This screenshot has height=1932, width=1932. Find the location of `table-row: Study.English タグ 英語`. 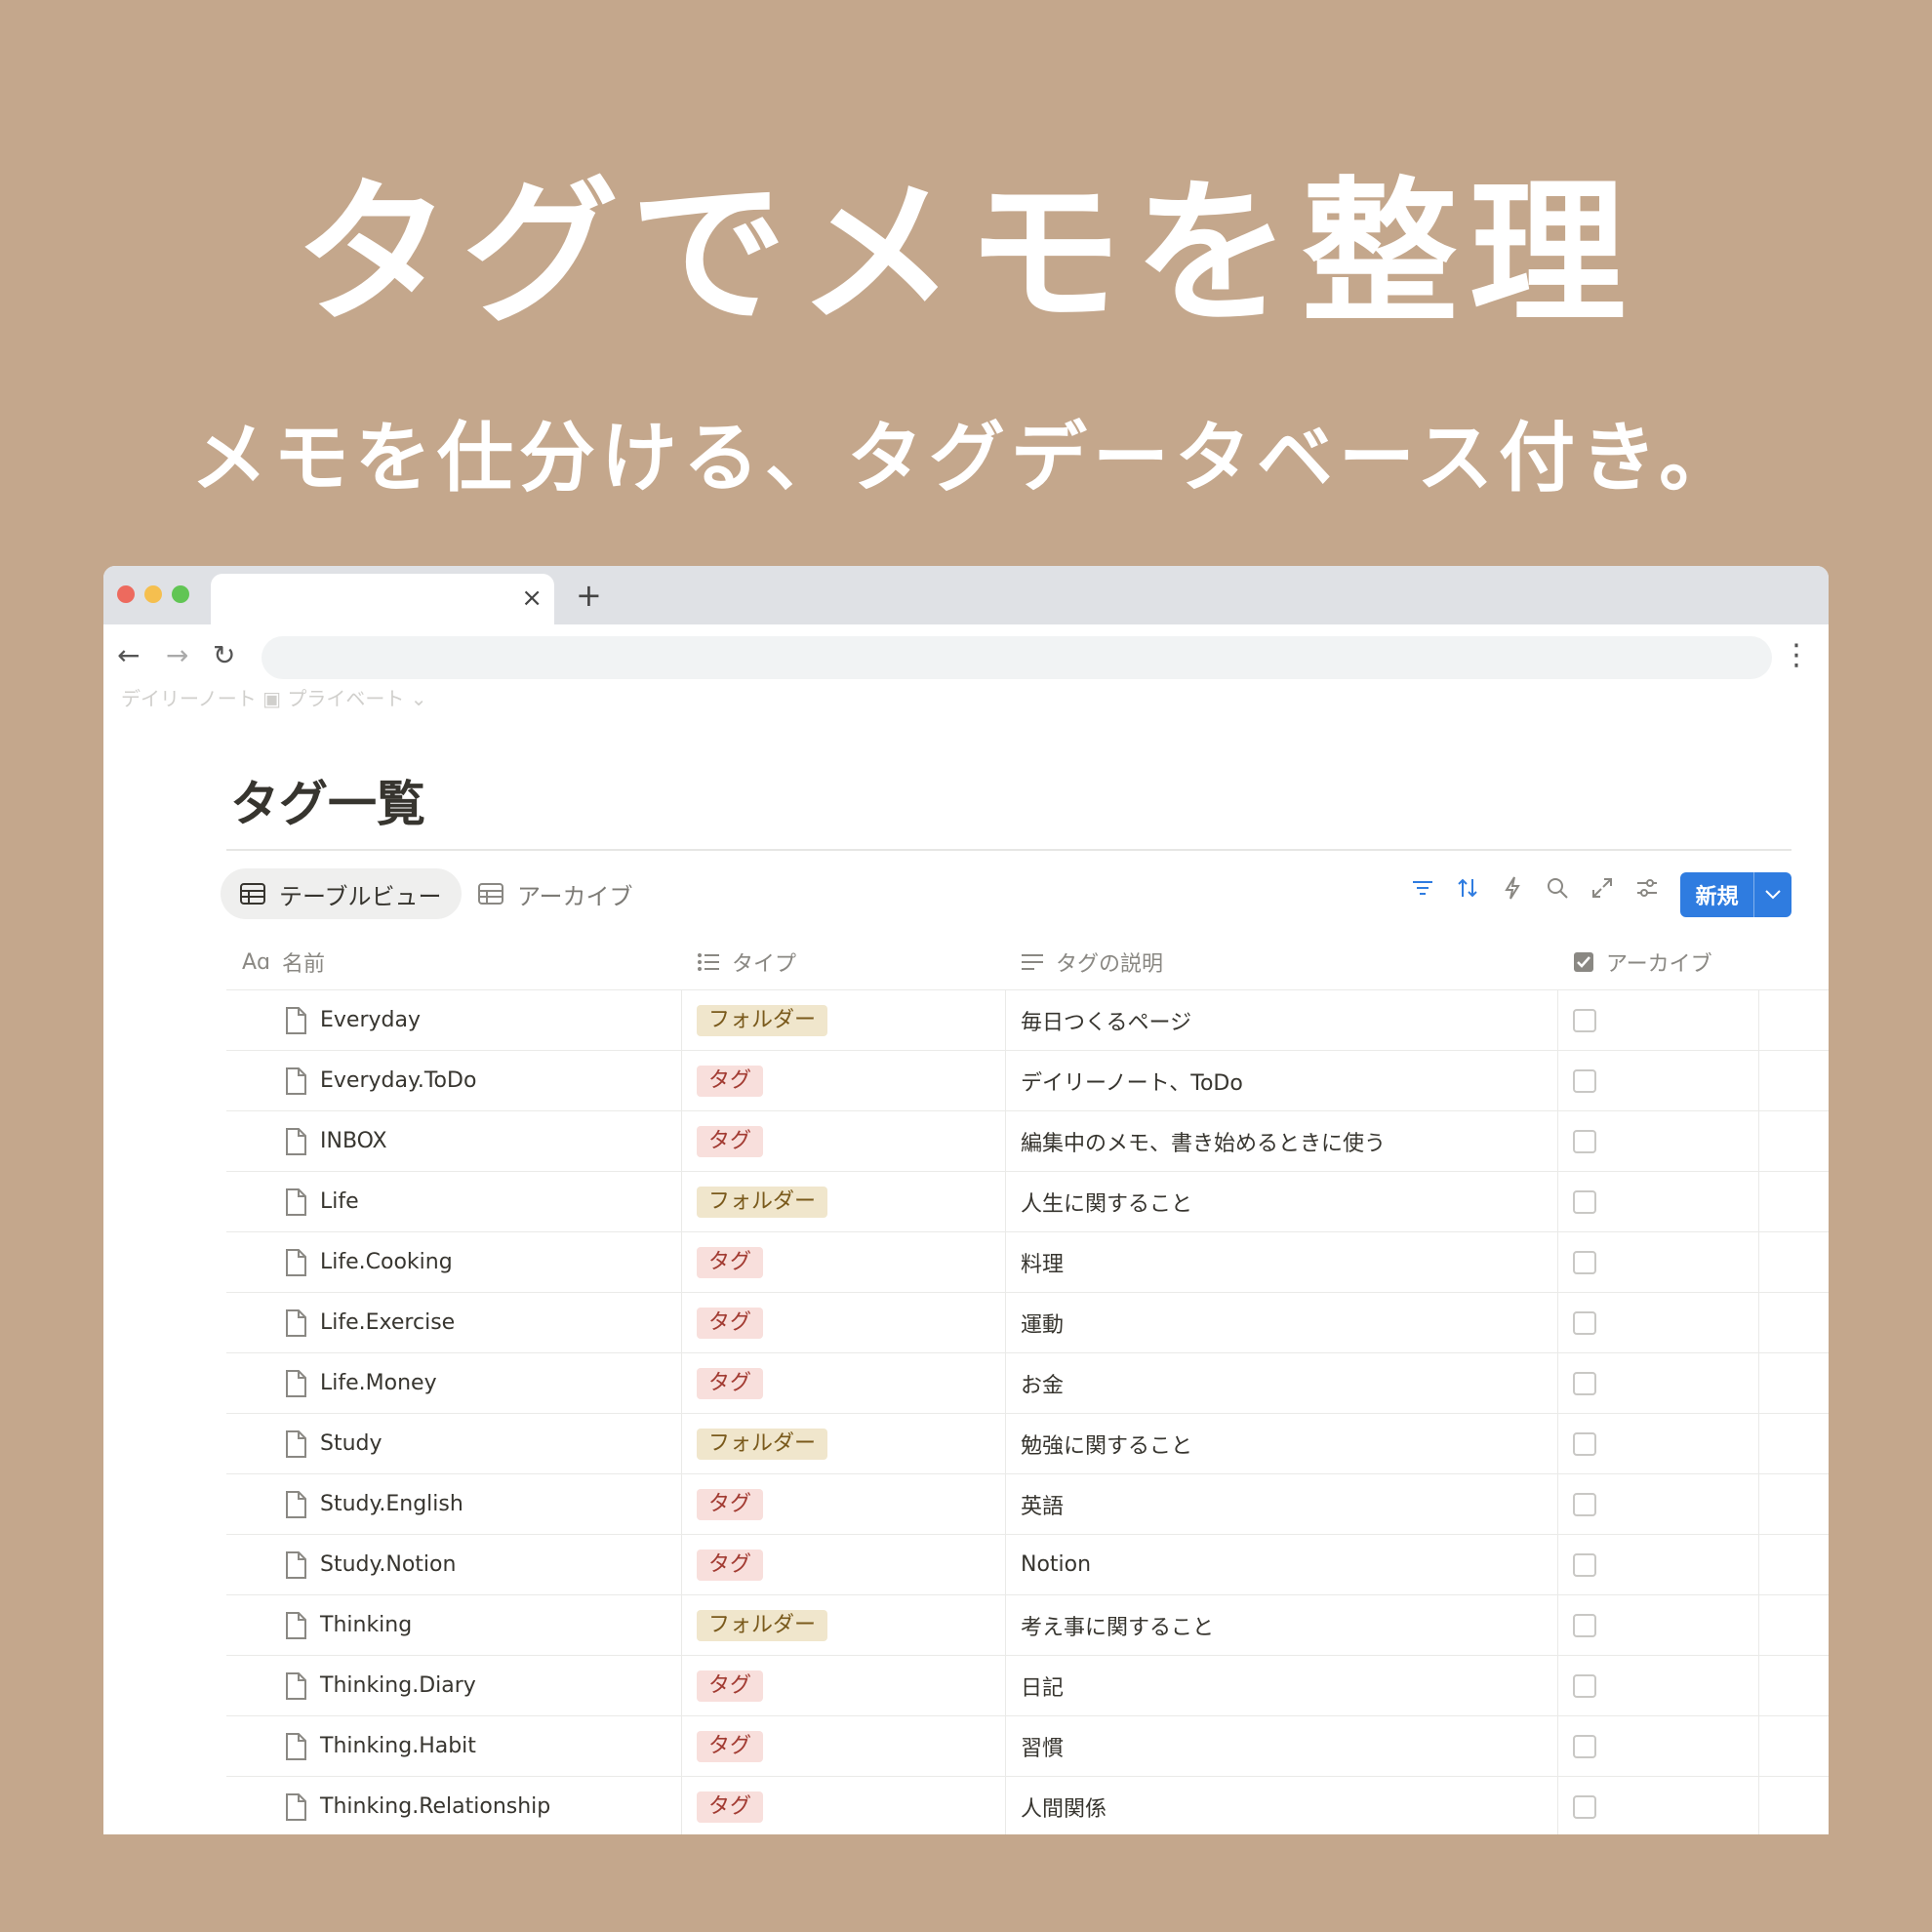

table-row: Study.English タグ 英語 is located at coordinates (1027, 1504).